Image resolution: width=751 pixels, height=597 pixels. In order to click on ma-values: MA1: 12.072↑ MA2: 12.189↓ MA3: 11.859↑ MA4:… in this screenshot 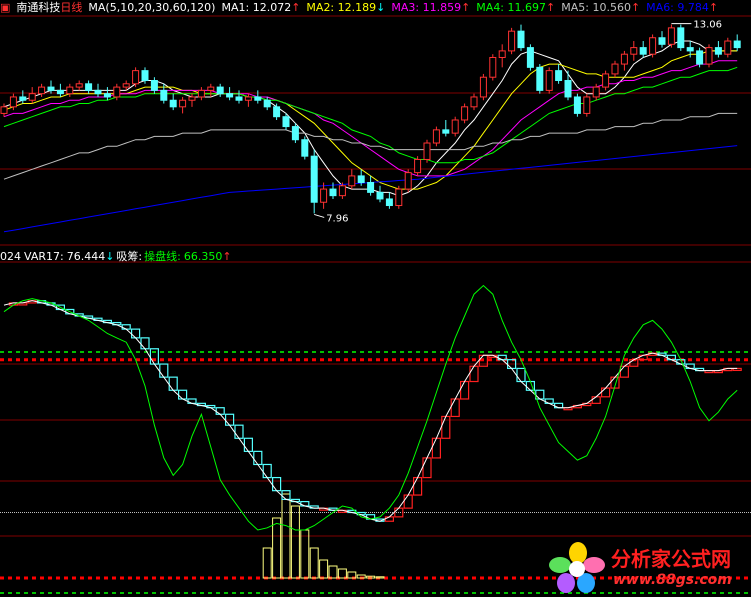, I will do `click(472, 7)`.